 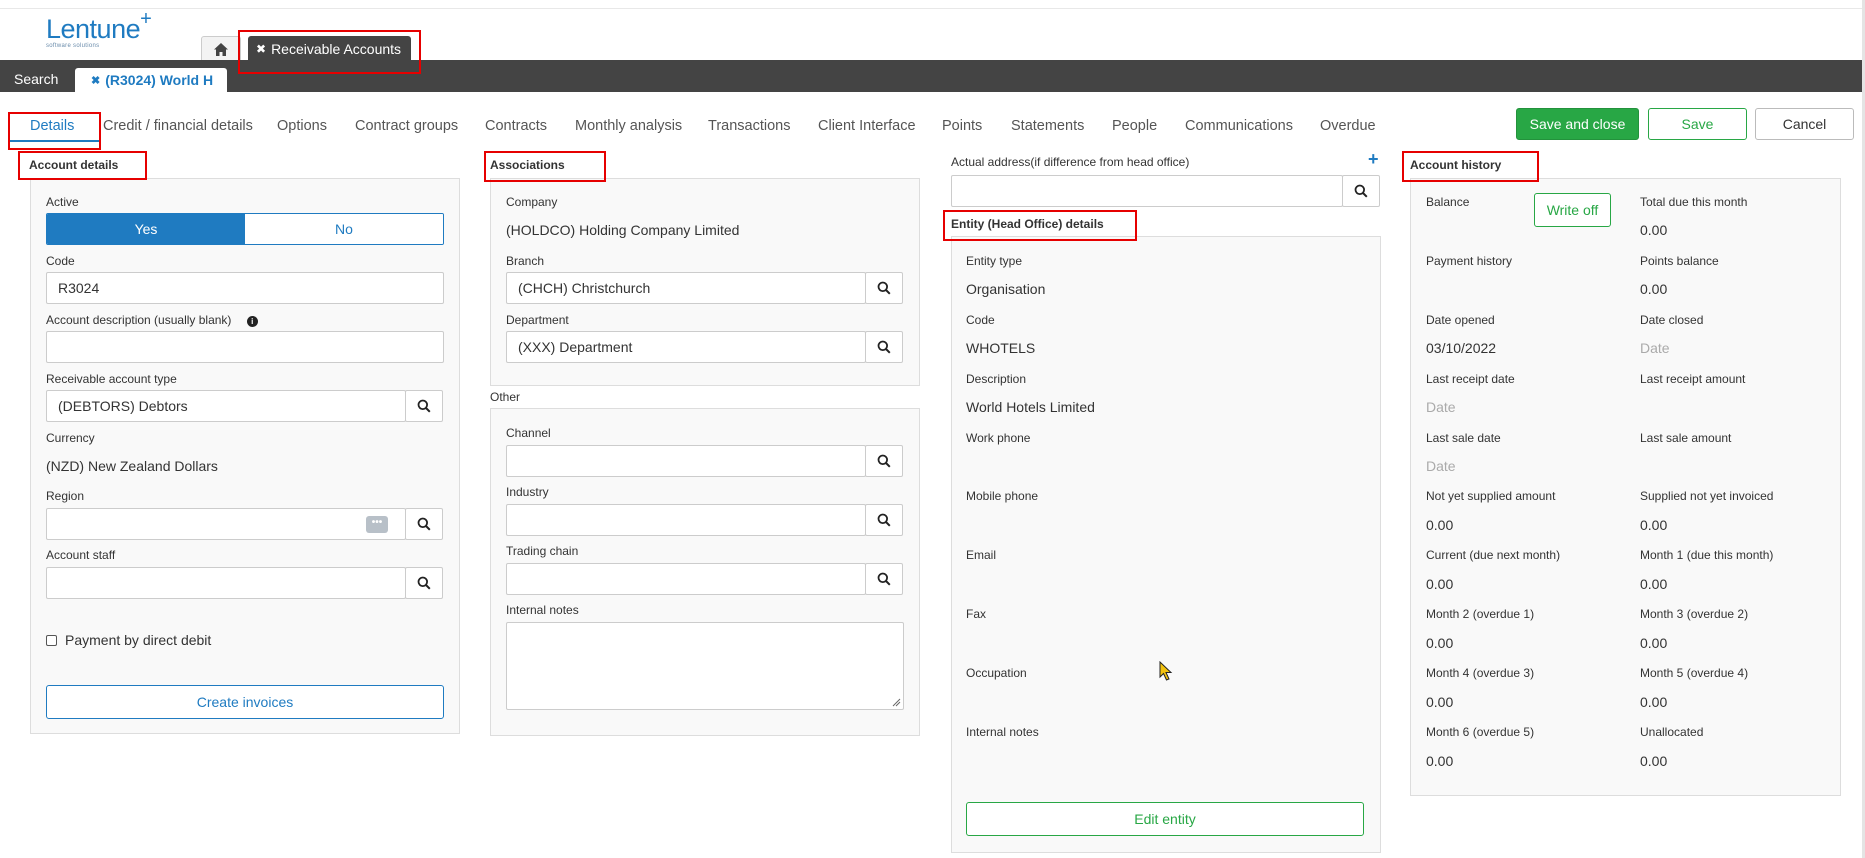 I want to click on account-staff-label: Account staff, so click(x=81, y=555).